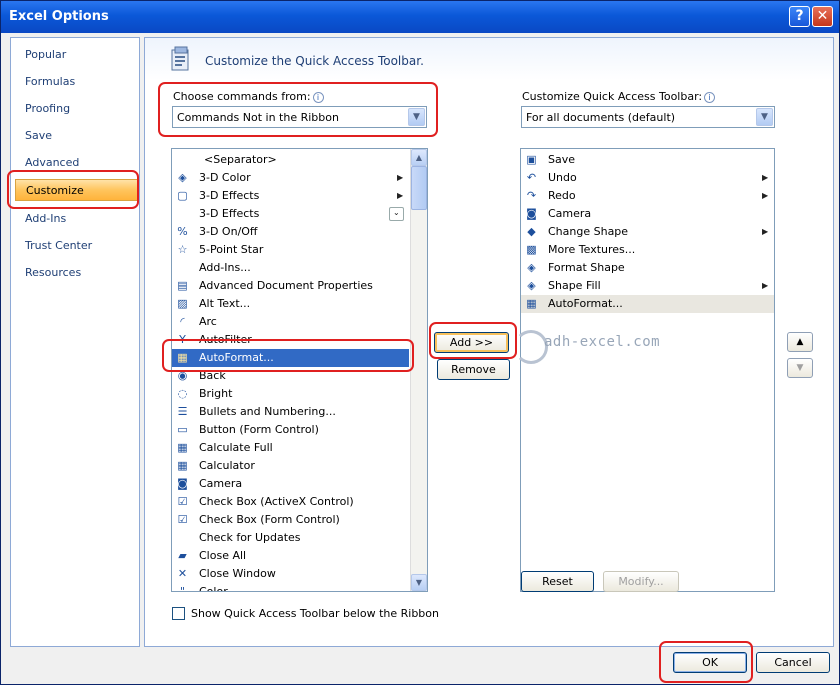 This screenshot has width=840, height=685. What do you see at coordinates (290, 178) in the screenshot?
I see `commands-list-item: ◈ 3-D Color ▶` at bounding box center [290, 178].